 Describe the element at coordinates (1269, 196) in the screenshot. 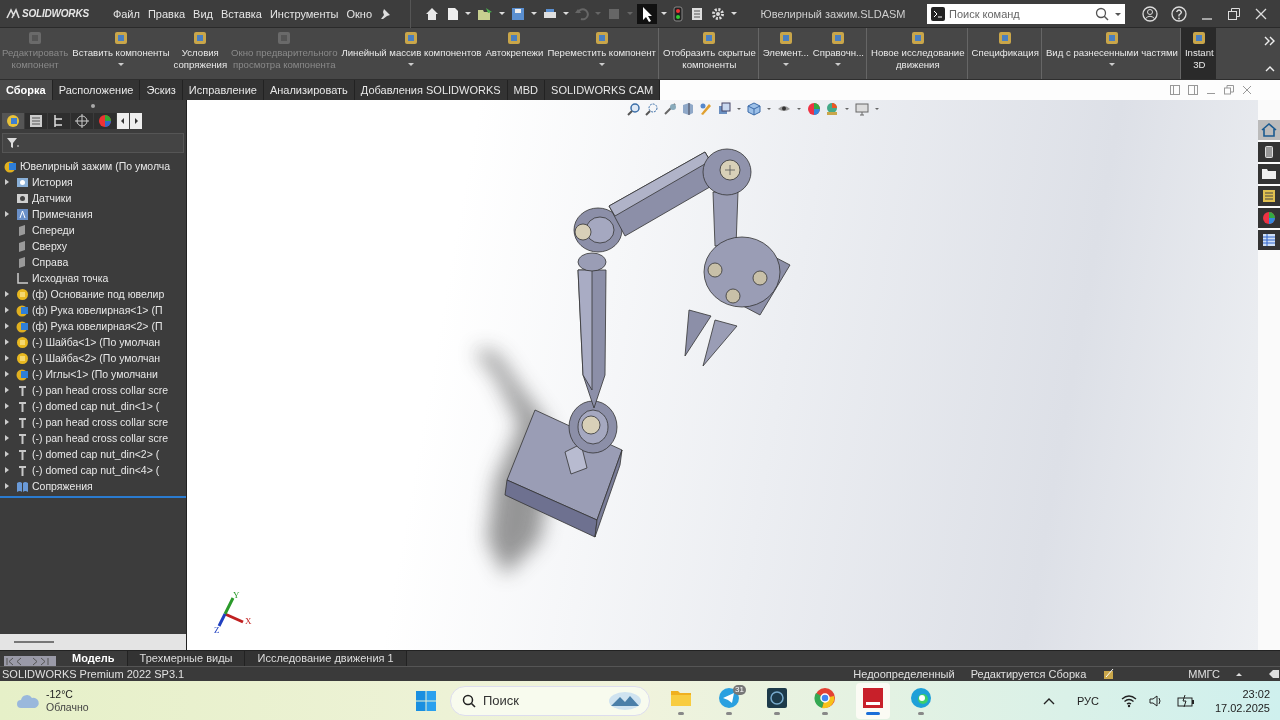

I see `view-palette-icon` at that location.